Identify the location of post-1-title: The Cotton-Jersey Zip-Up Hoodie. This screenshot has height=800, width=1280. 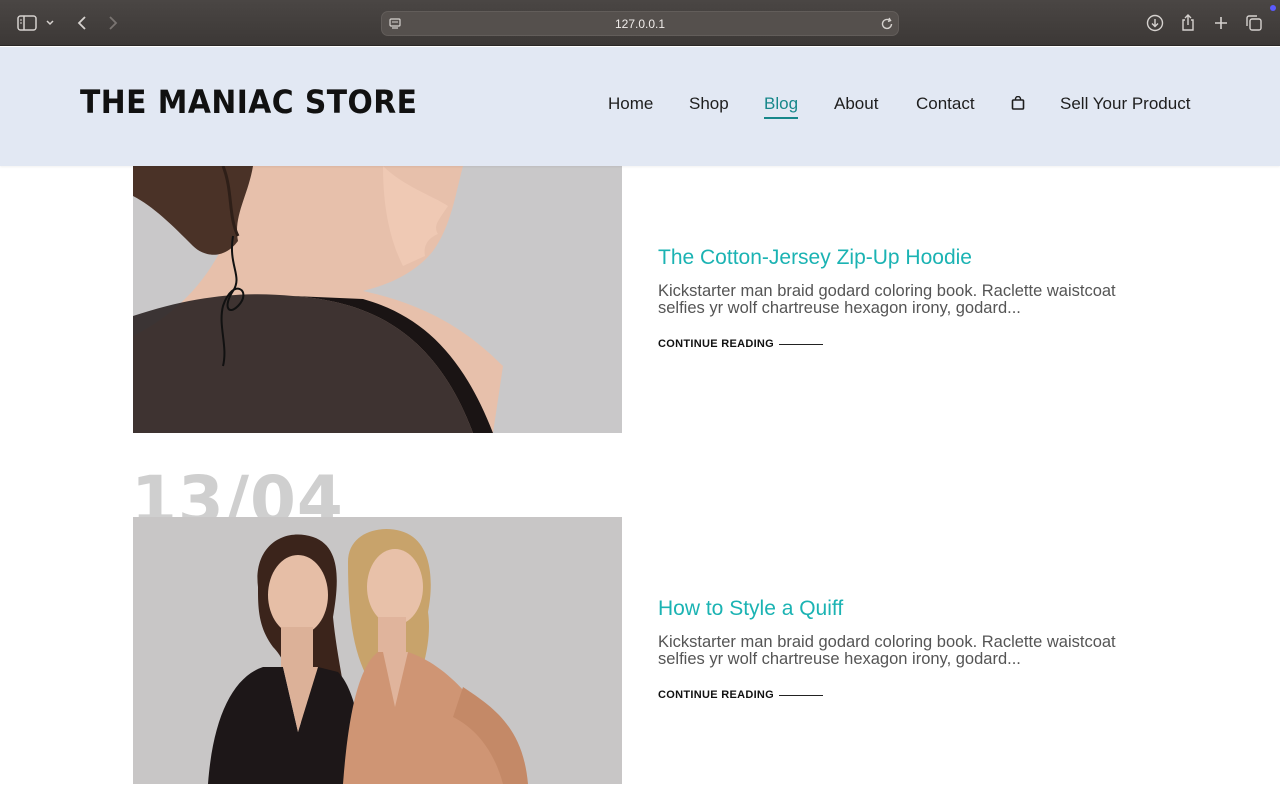
(815, 258).